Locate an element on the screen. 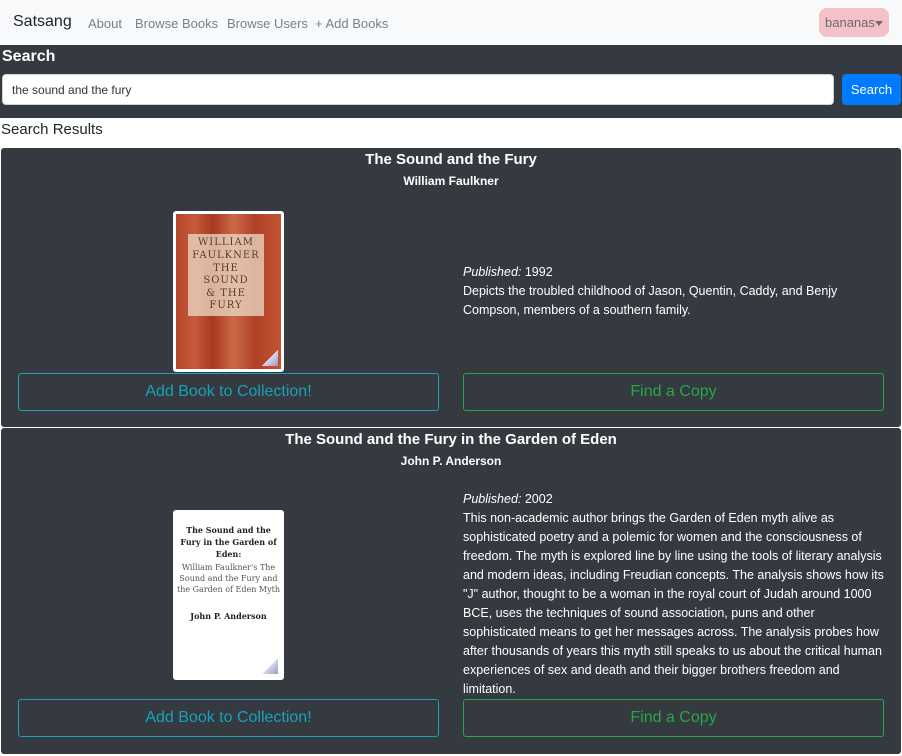 Image resolution: width=902 pixels, height=756 pixels. book-author: William Faulkner is located at coordinates (451, 181).